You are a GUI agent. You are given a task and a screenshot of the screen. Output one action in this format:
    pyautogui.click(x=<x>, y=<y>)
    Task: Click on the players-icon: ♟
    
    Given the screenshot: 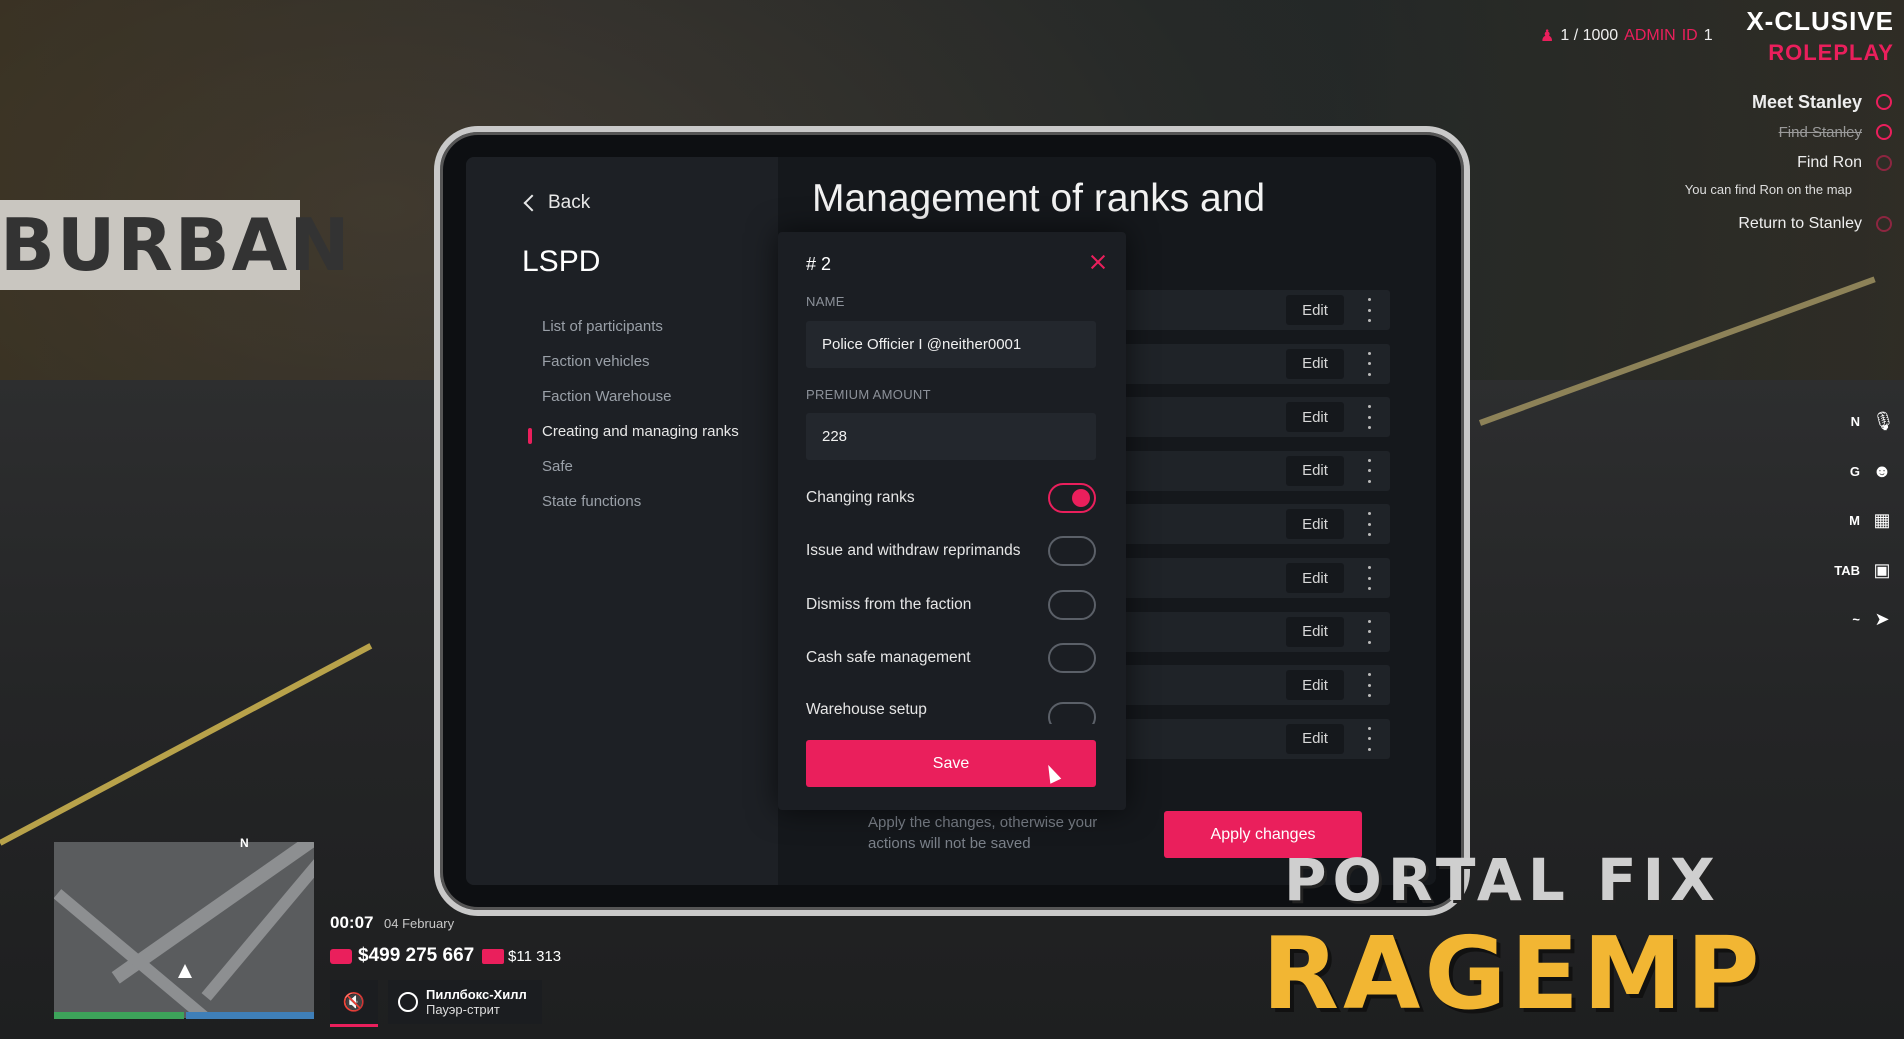 What is the action you would take?
    pyautogui.click(x=1547, y=36)
    